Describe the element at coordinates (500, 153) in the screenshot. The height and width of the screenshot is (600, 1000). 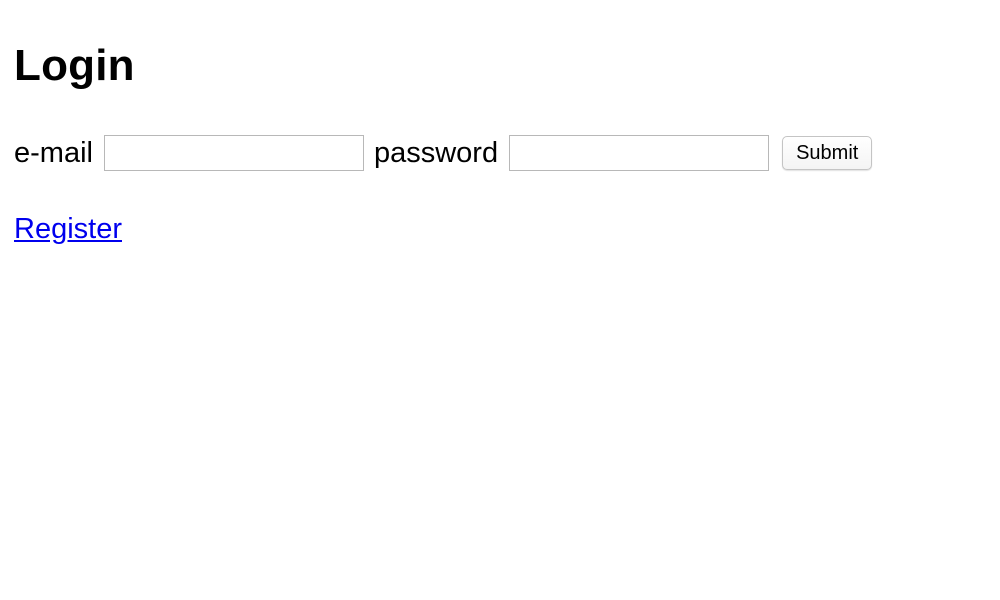
I see `login-form: e-mail password Submit` at that location.